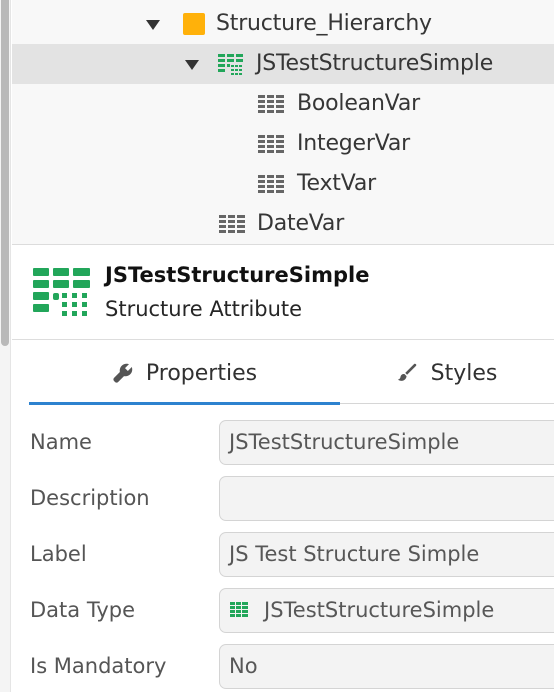  I want to click on tree-item-integervar: IntegerVar, so click(283, 144).